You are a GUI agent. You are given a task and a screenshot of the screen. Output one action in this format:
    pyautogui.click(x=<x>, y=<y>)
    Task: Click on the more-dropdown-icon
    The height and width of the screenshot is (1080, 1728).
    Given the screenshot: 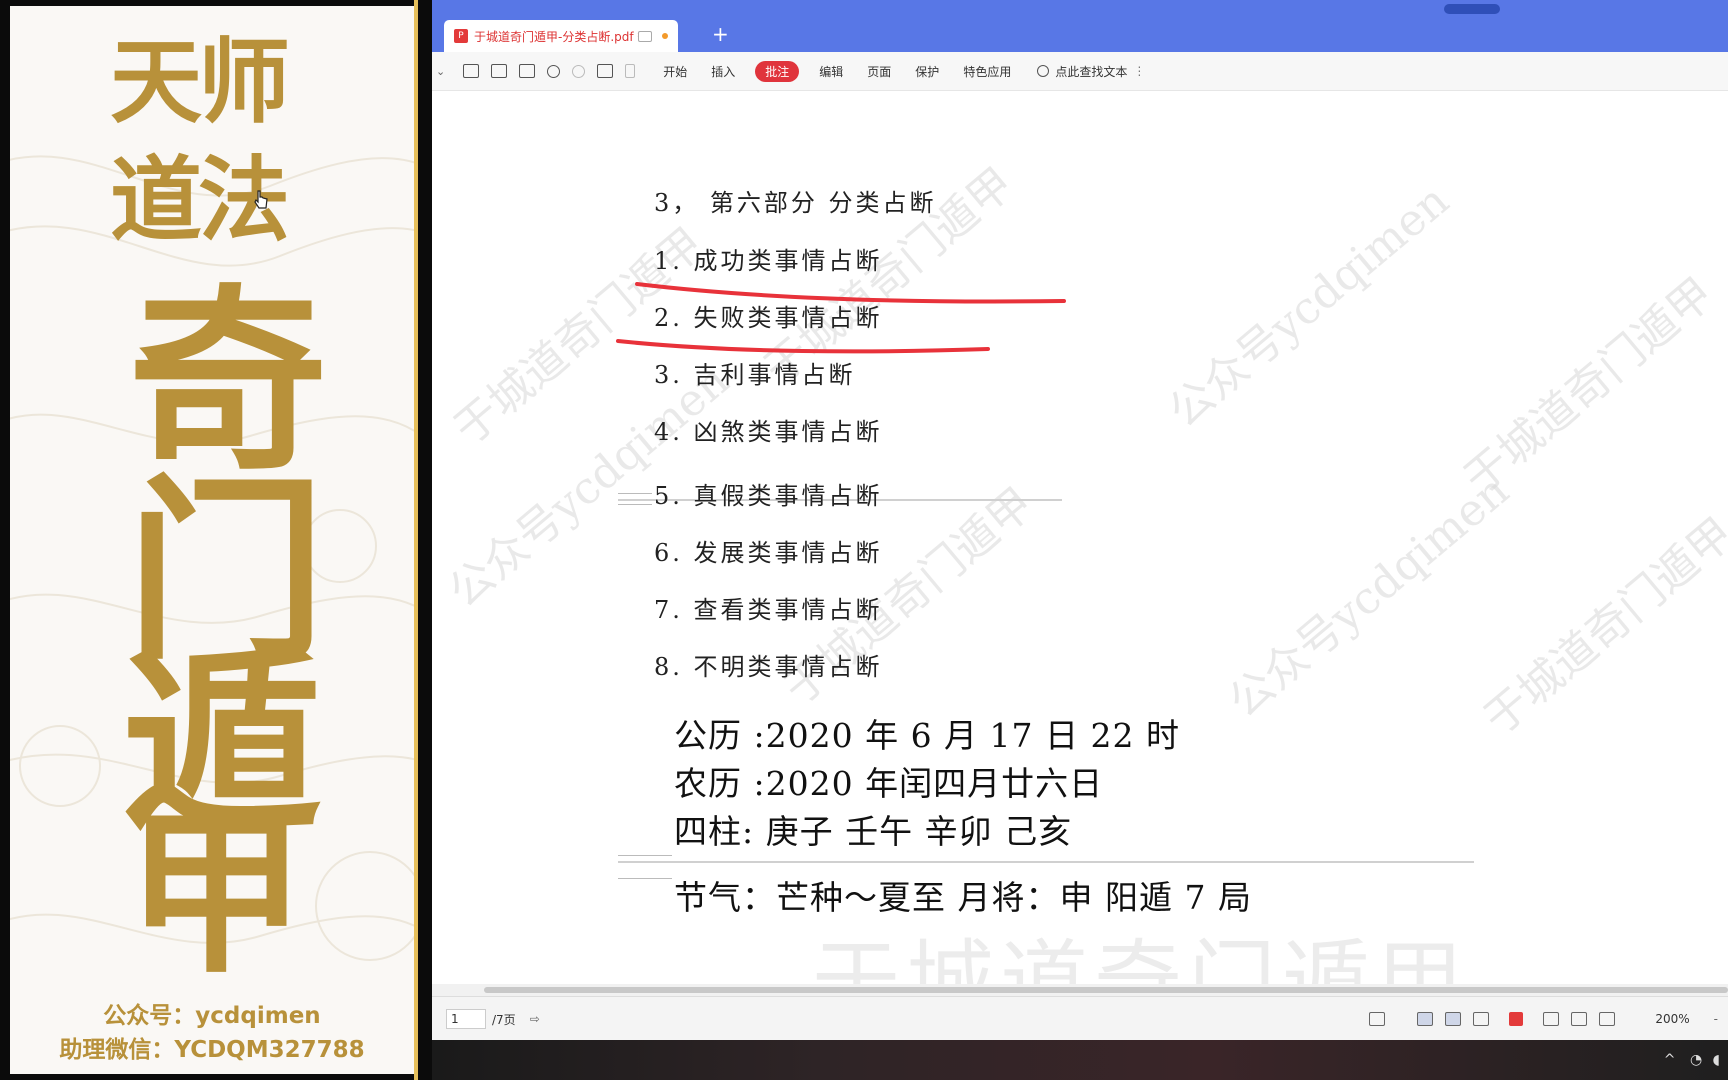 What is the action you would take?
    pyautogui.click(x=630, y=71)
    